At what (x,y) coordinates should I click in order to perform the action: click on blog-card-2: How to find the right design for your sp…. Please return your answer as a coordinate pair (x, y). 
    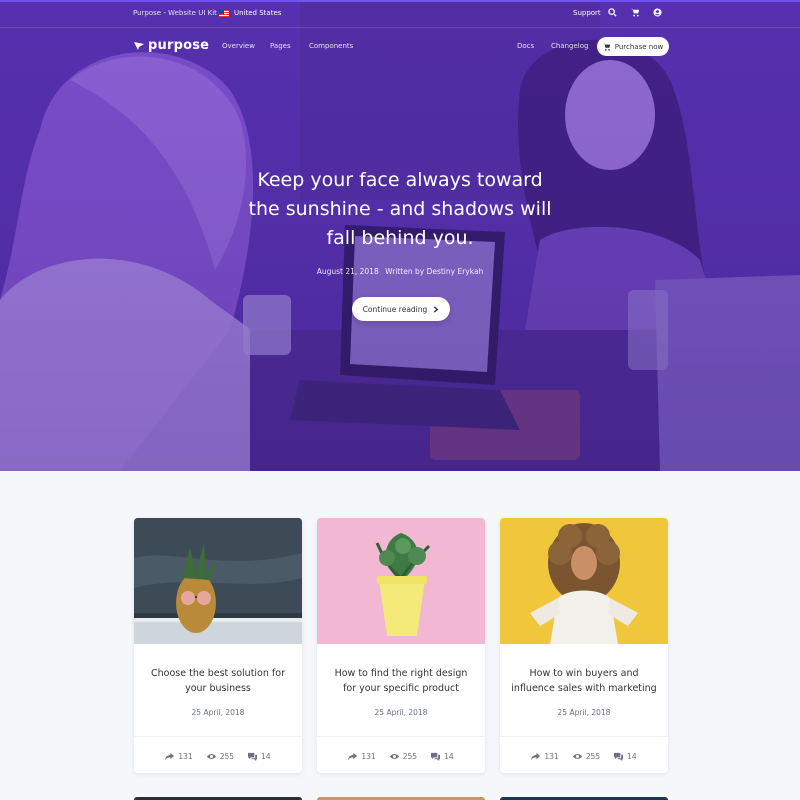
    Looking at the image, I should click on (401, 645).